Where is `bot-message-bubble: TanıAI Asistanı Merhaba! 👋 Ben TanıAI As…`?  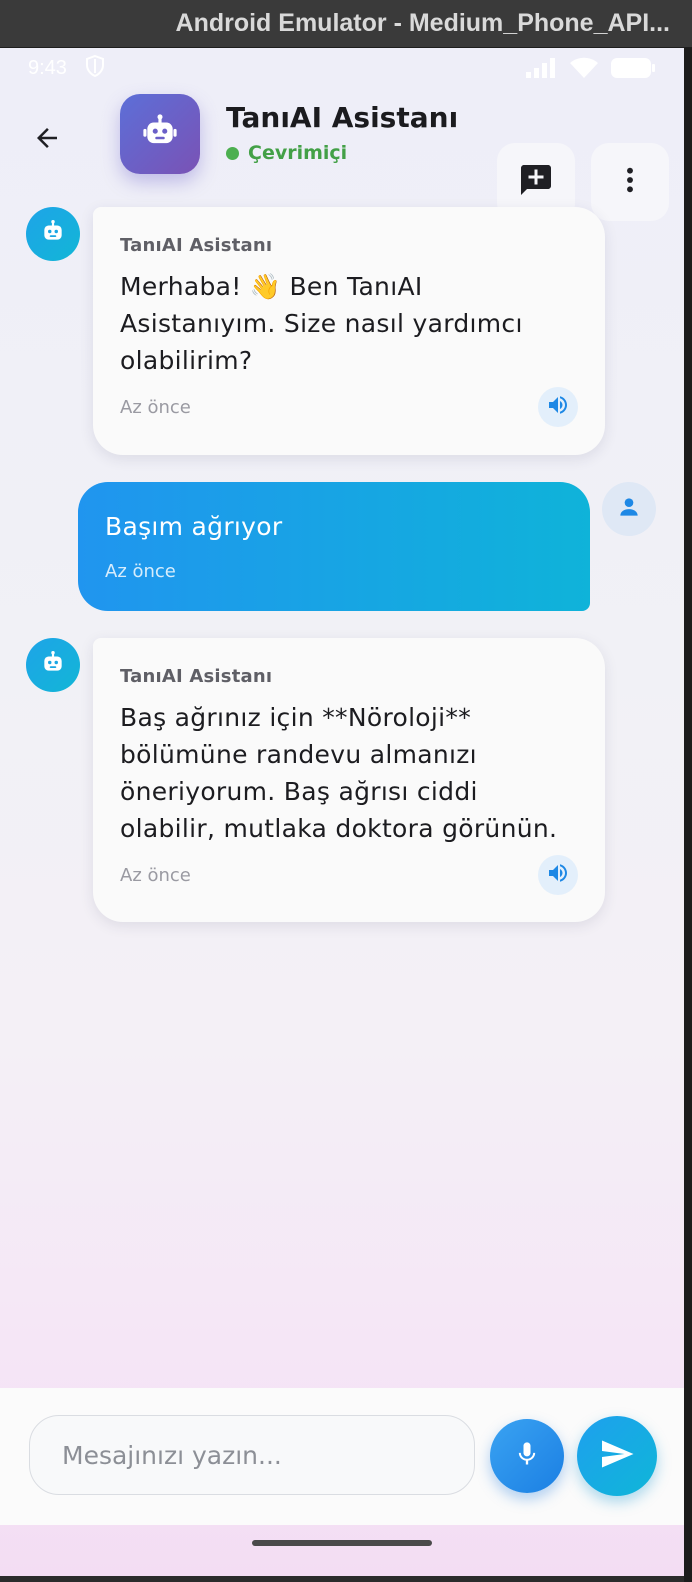
bot-message-bubble: TanıAI Asistanı Merhaba! 👋 Ben TanıAI As… is located at coordinates (349, 331).